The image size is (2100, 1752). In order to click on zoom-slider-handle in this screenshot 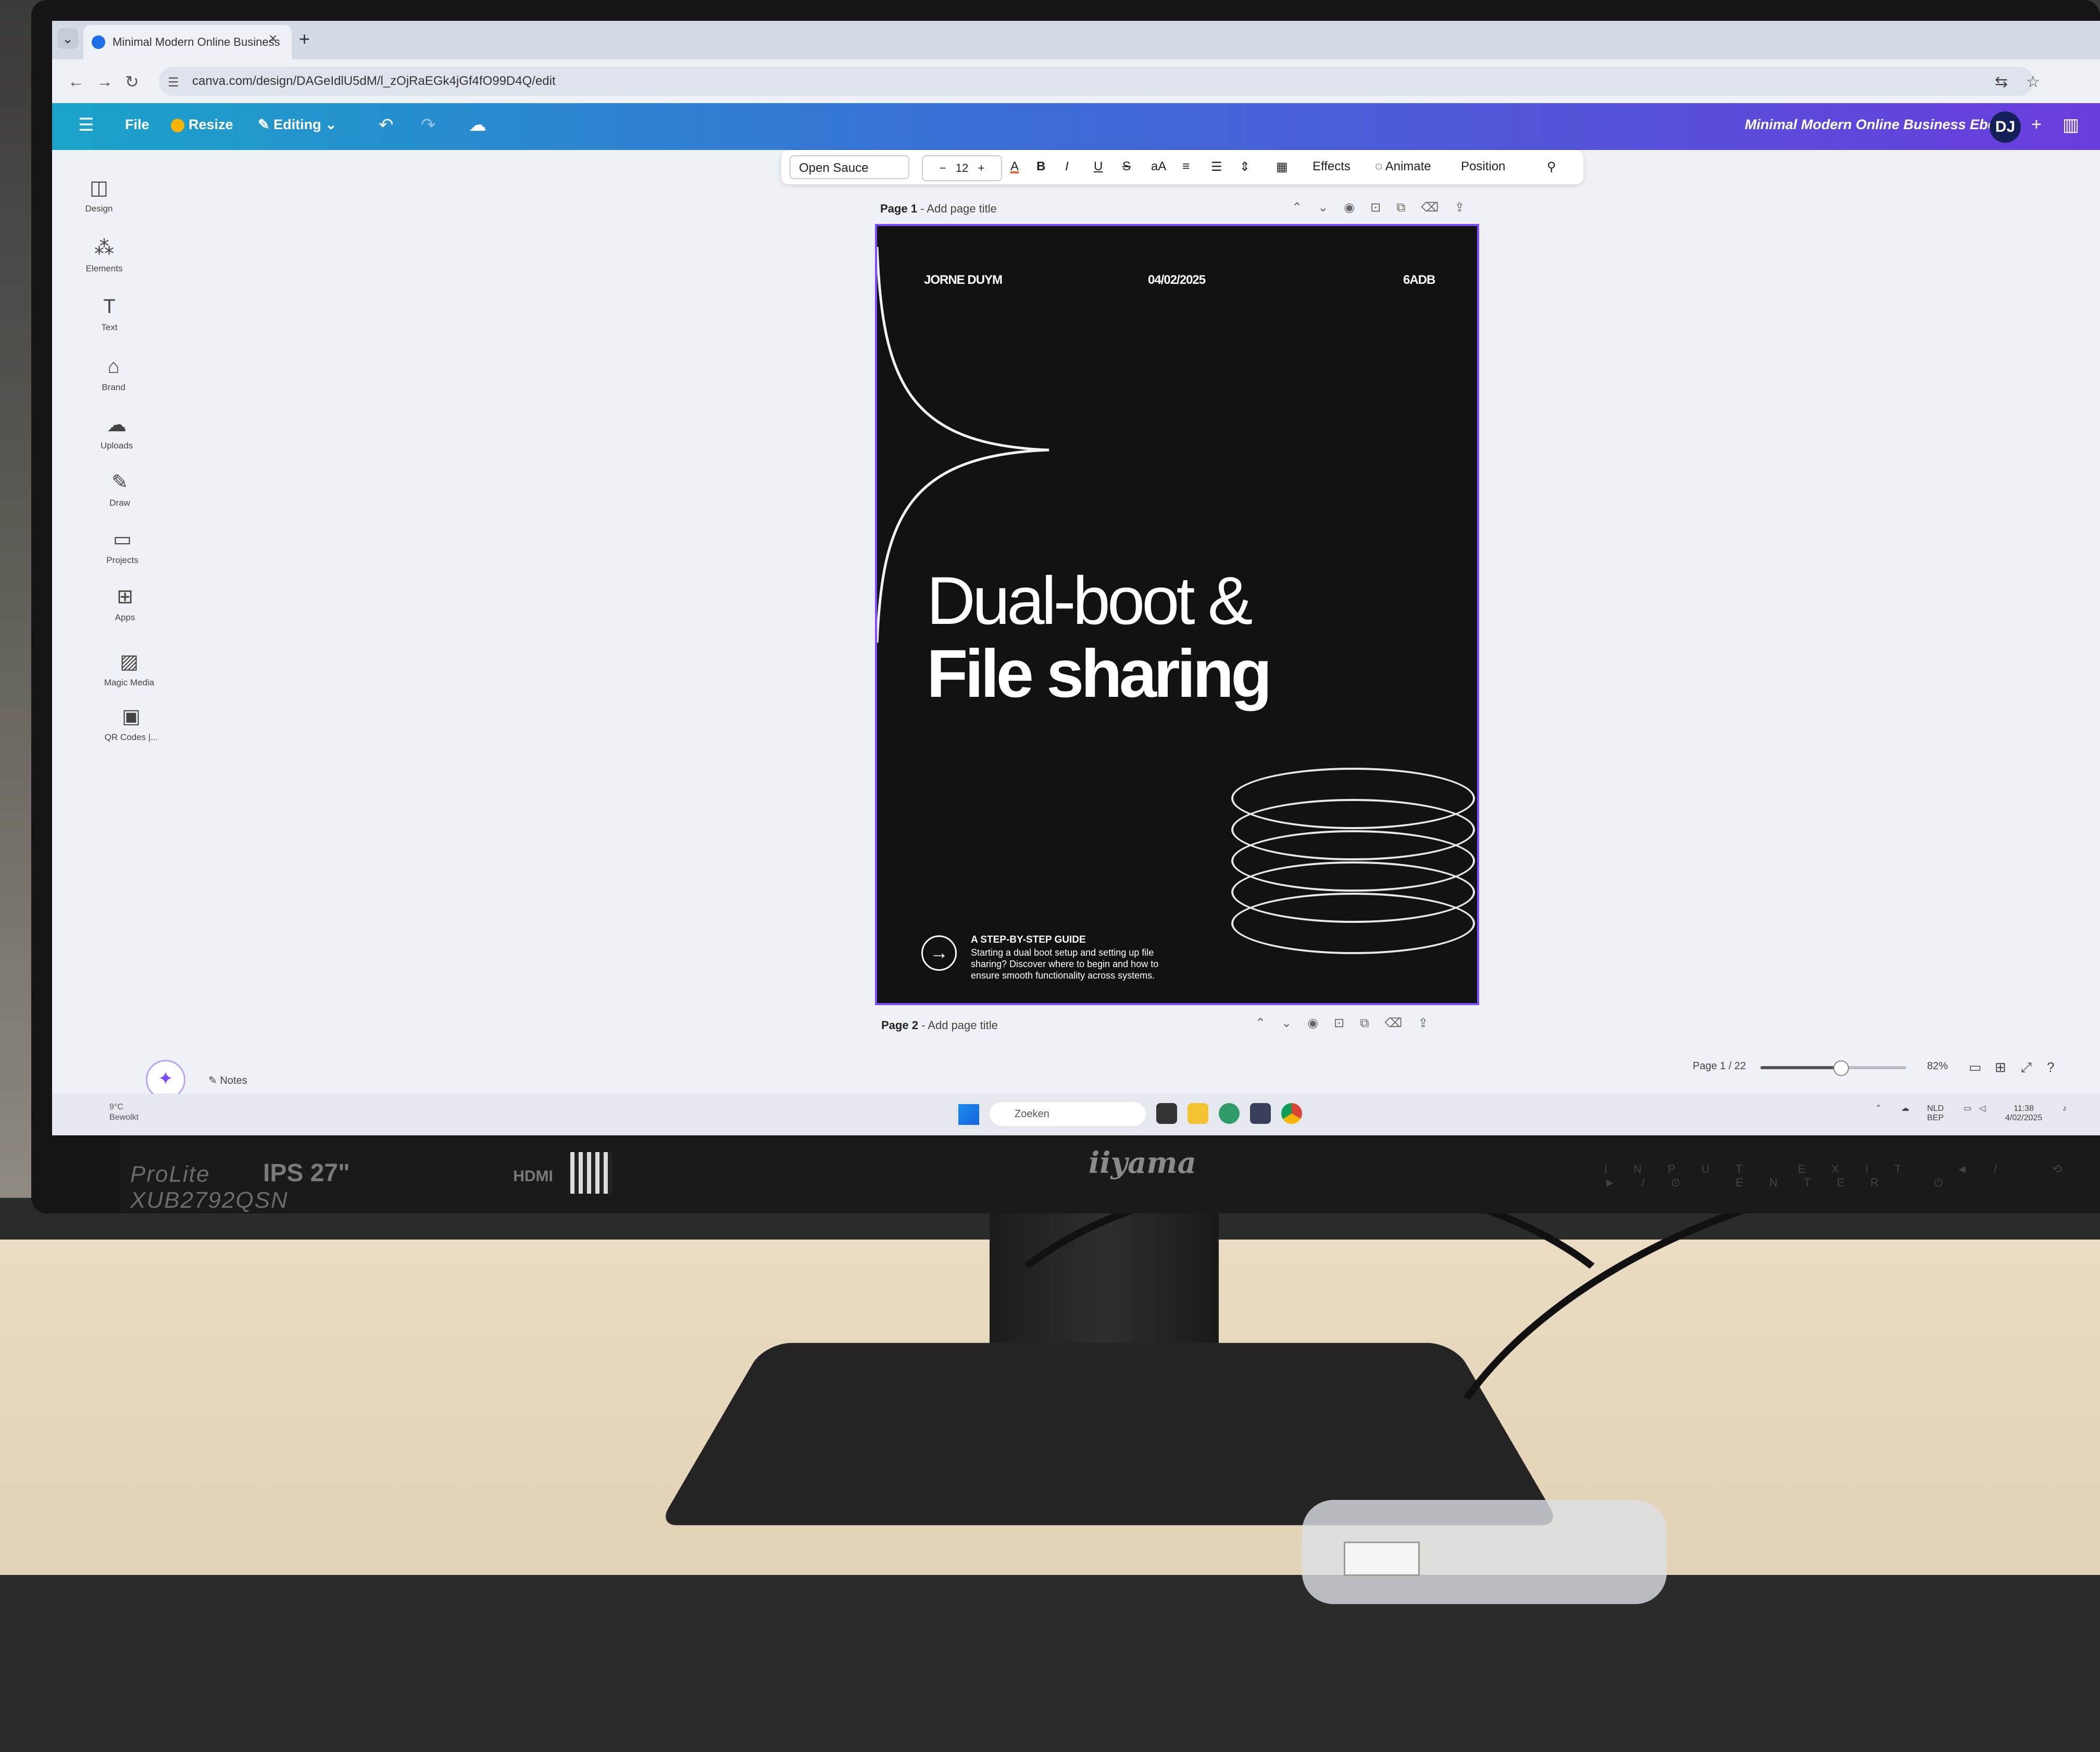, I will do `click(1841, 1068)`.